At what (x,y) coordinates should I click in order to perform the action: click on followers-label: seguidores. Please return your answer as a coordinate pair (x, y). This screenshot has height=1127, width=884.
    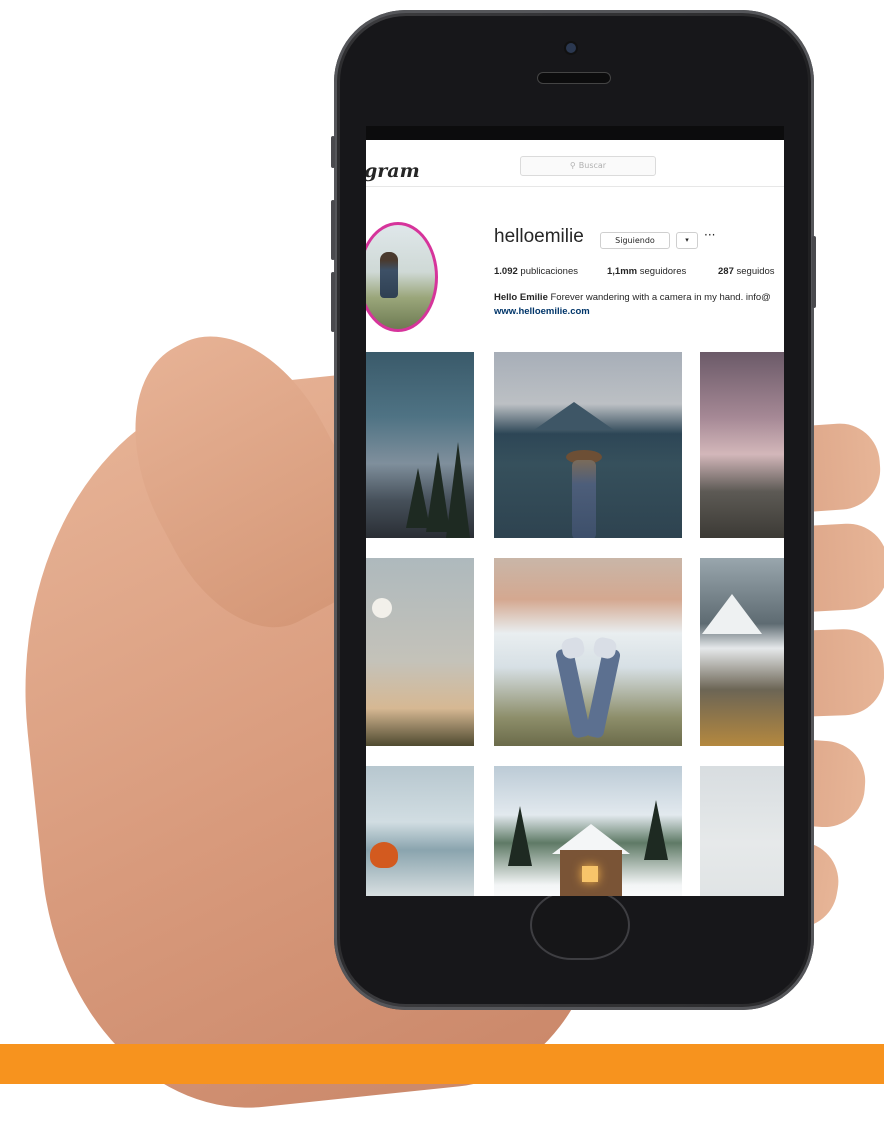
    Looking at the image, I should click on (663, 271).